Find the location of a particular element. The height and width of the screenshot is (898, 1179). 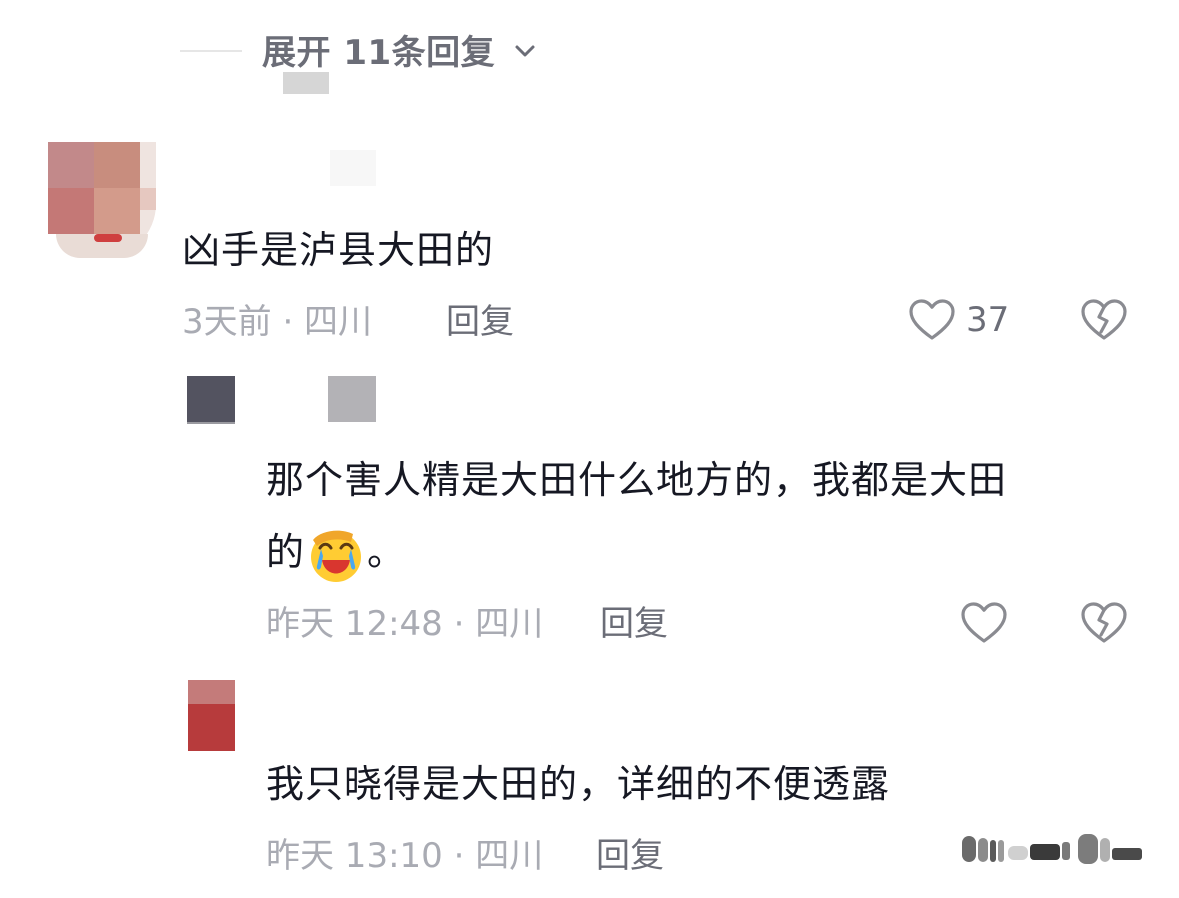

comment-timestamp-location: 昨天 13:10 · 四川 is located at coordinates (405, 856).